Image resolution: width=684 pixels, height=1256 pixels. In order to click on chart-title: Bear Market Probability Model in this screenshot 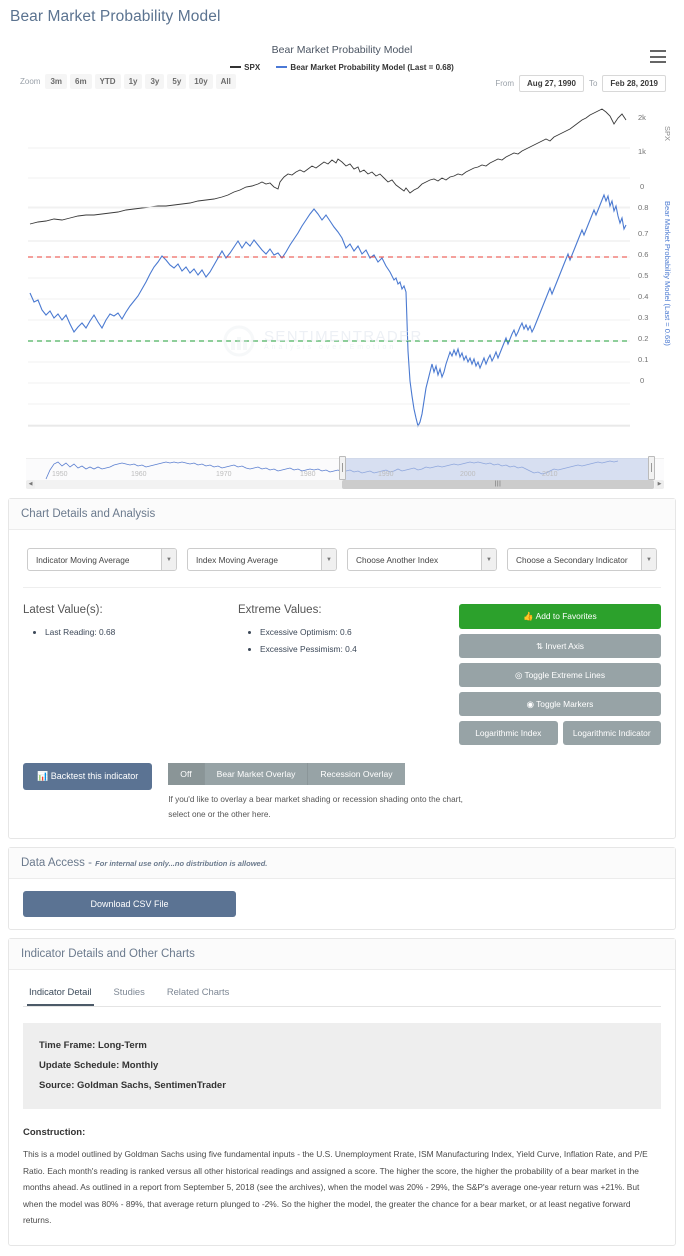, I will do `click(342, 50)`.